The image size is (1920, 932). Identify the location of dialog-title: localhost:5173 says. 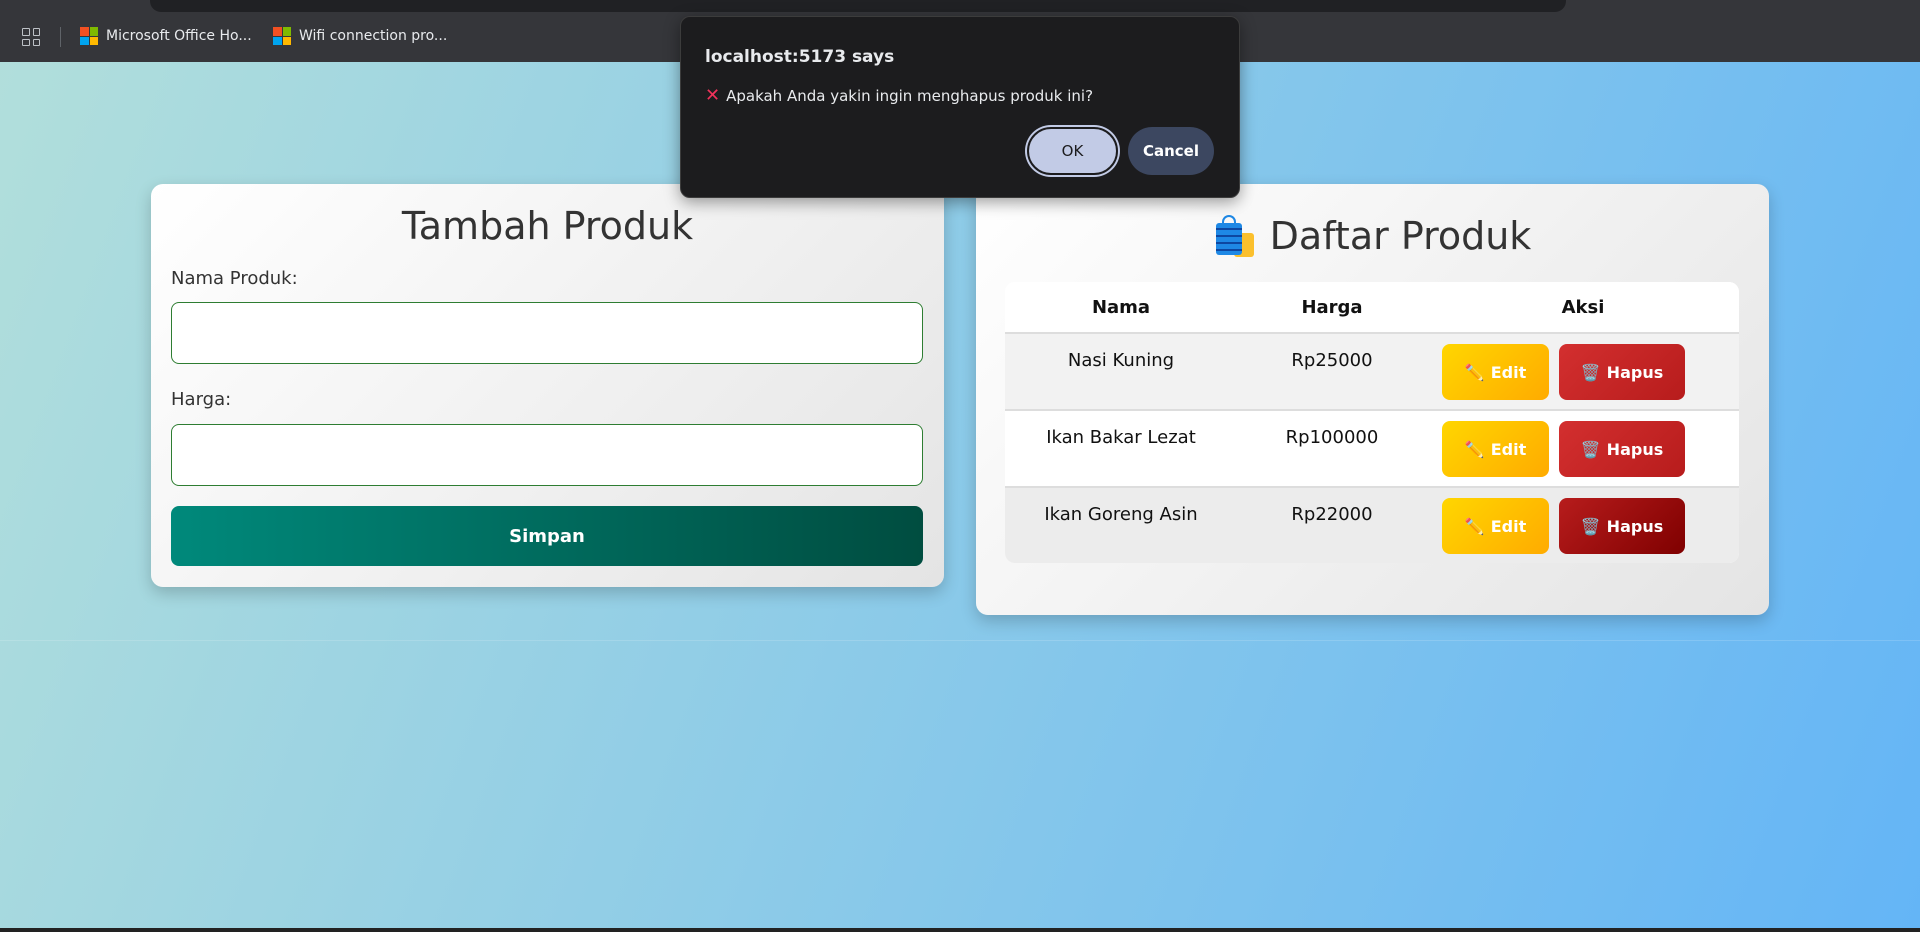
(800, 57).